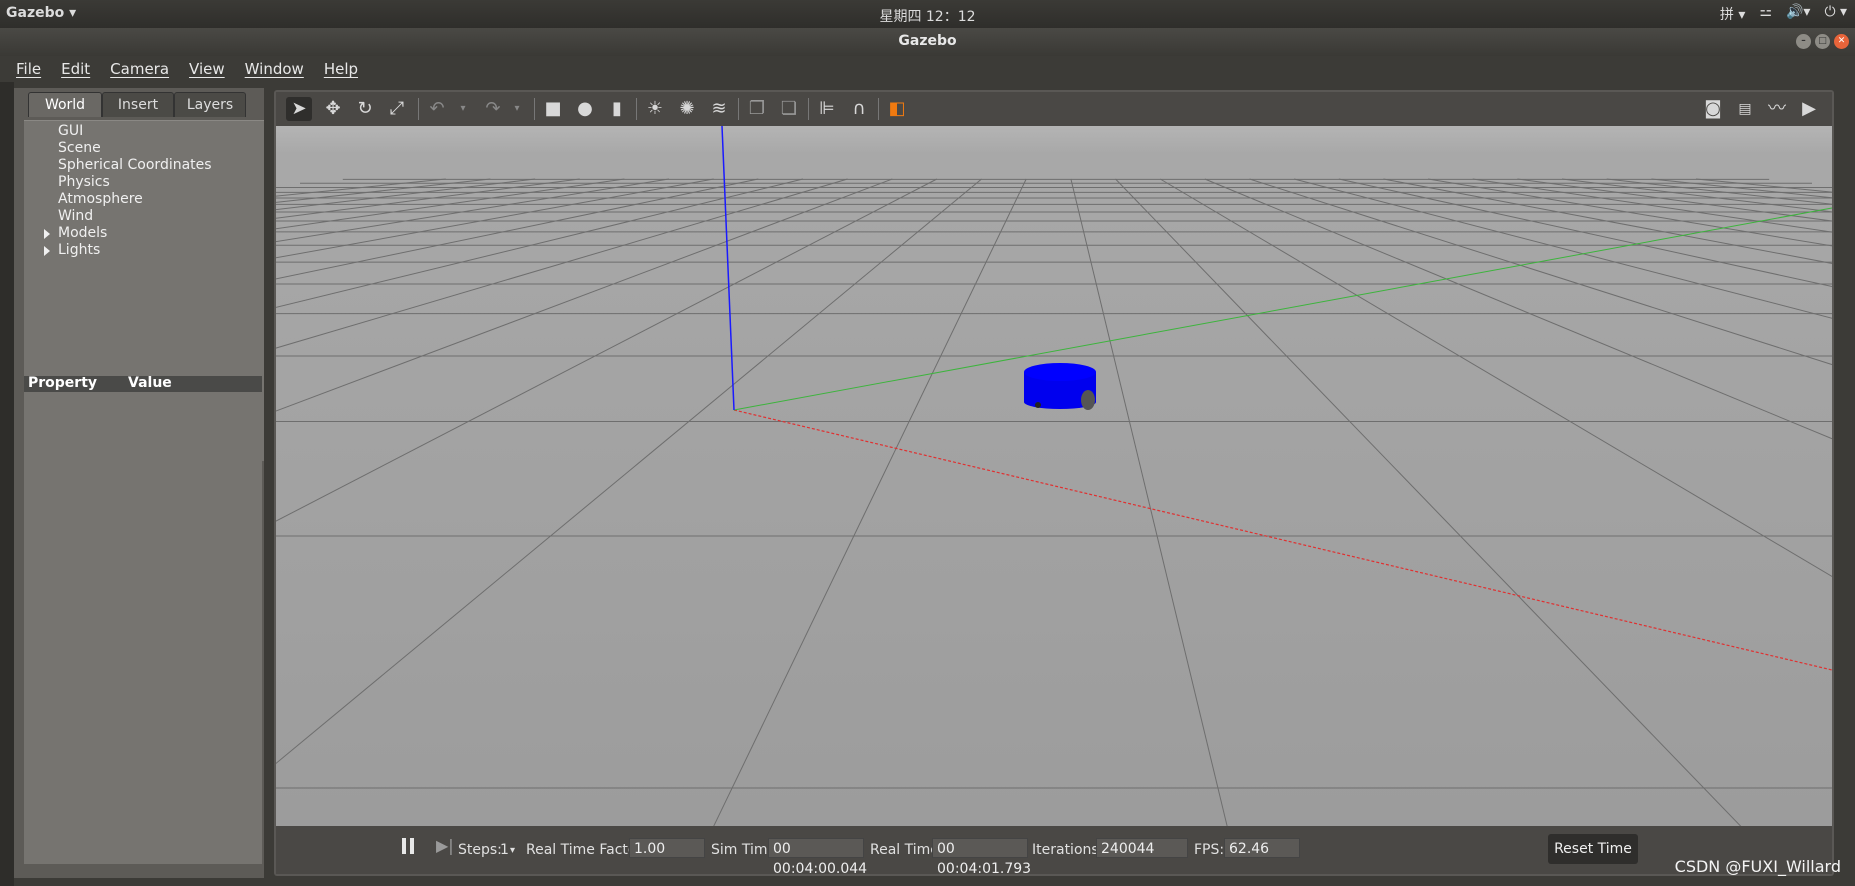 The image size is (1855, 886). Describe the element at coordinates (1142, 848) in the screenshot. I see `iterations-field: 240044` at that location.